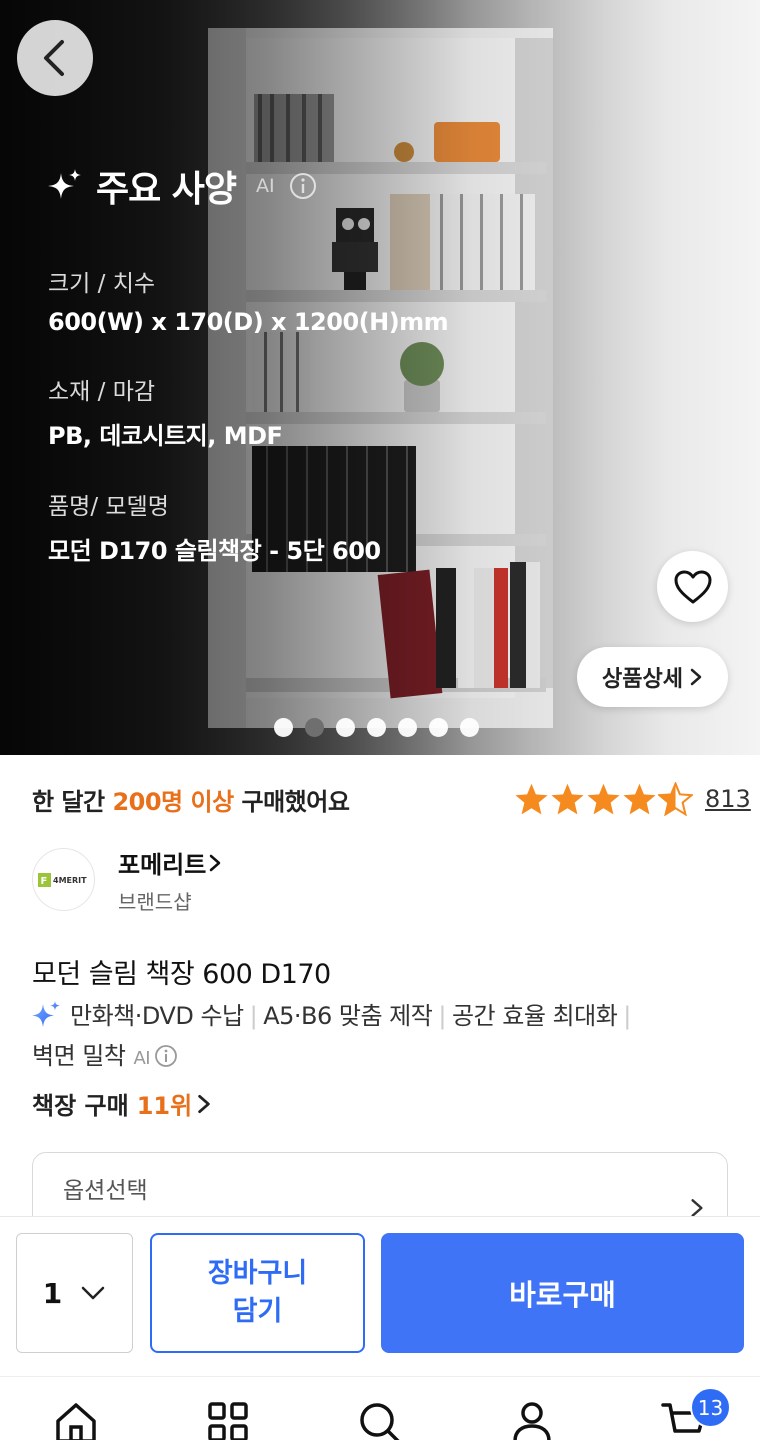  Describe the element at coordinates (248, 322) in the screenshot. I see `spec-value-size: 600(W) x 170(D) x 1200(H)mm` at that location.